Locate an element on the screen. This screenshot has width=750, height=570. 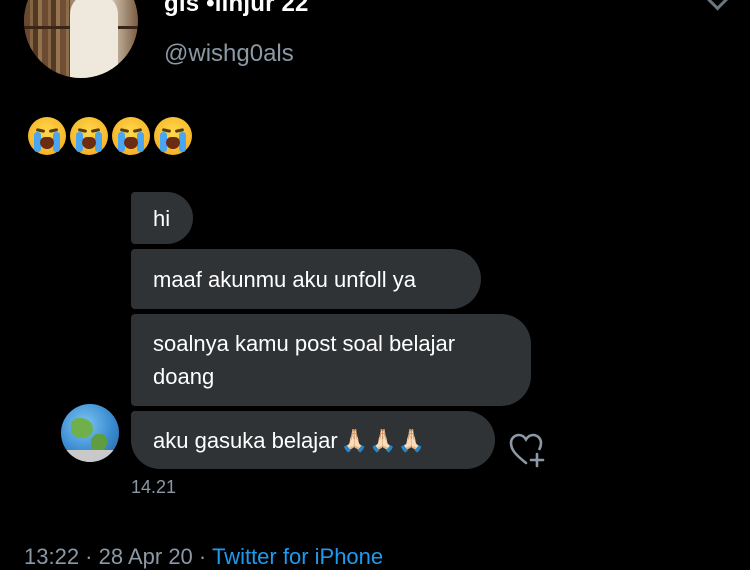
globe-base is located at coordinates (90, 456).